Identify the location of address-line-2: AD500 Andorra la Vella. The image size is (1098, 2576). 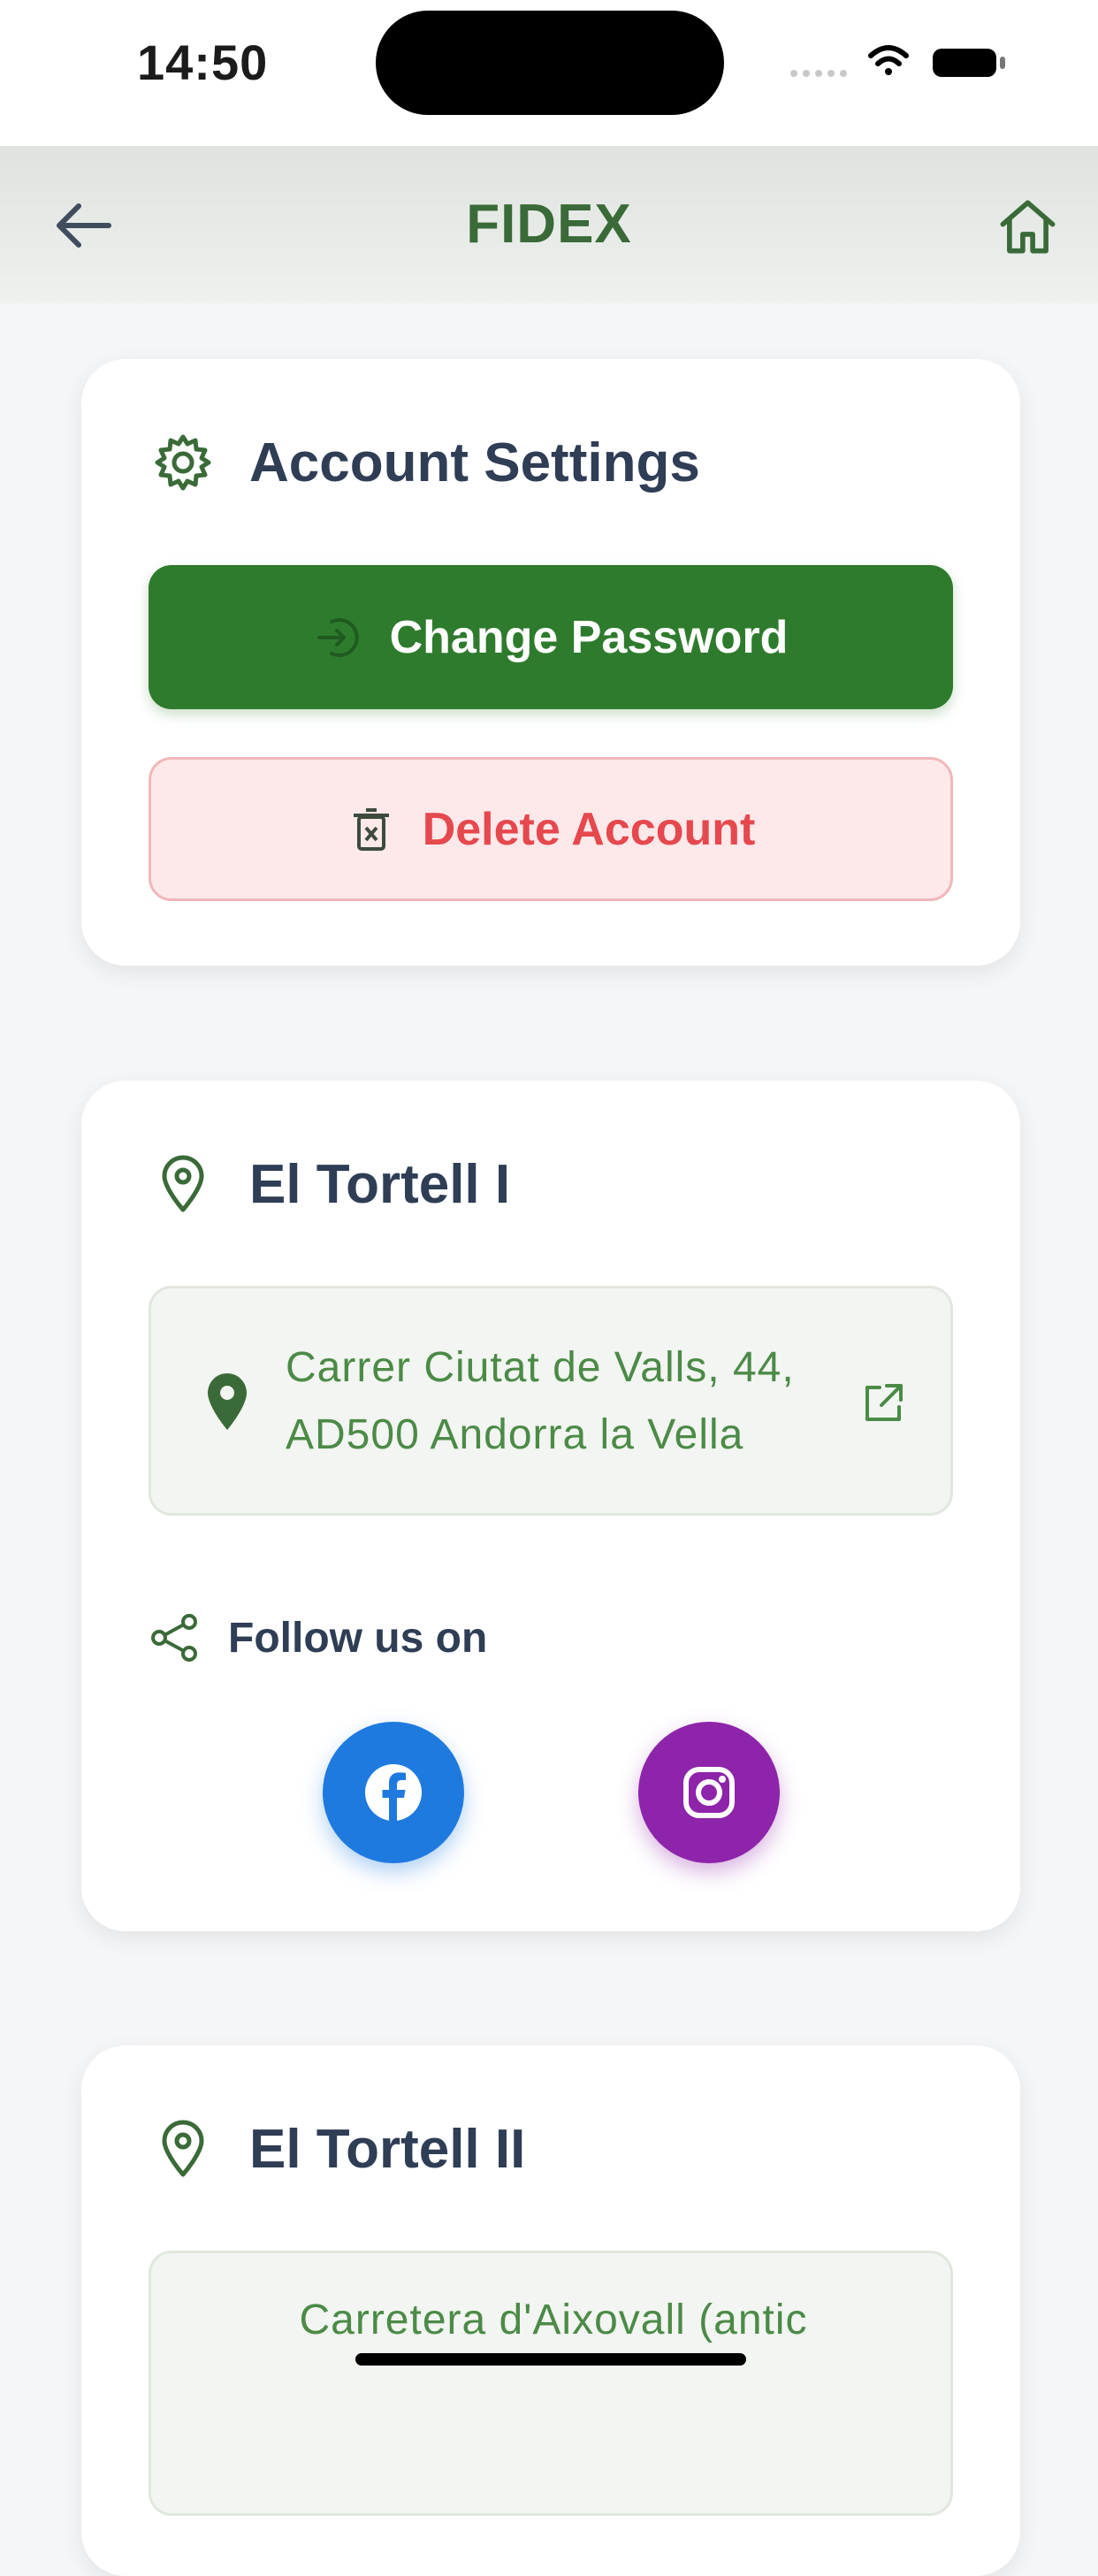
(515, 1434).